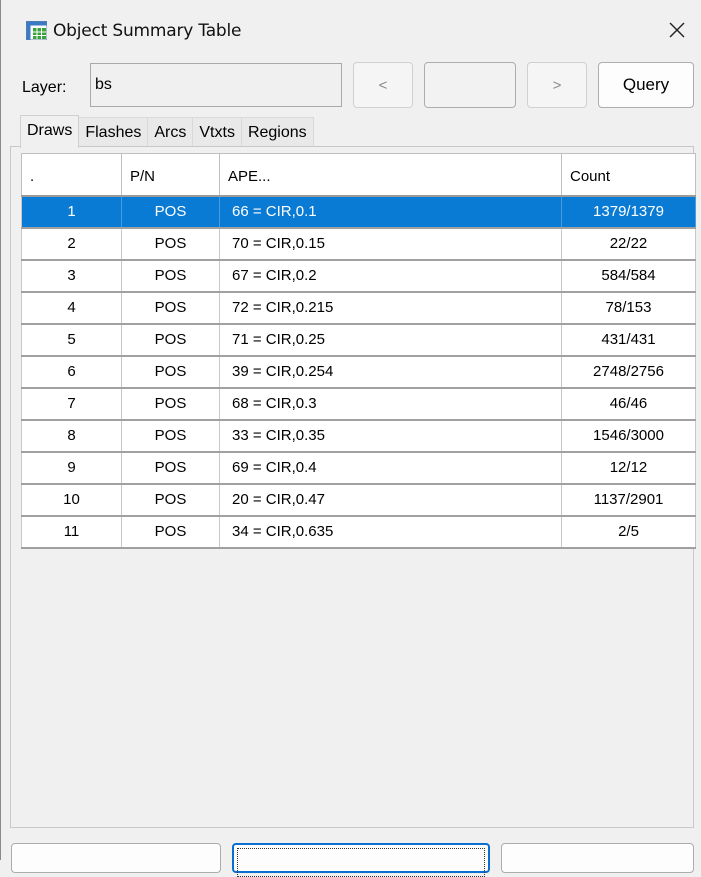  What do you see at coordinates (390, 308) in the screenshot?
I see `cell-aperture: 72 = CIR,0.215` at bounding box center [390, 308].